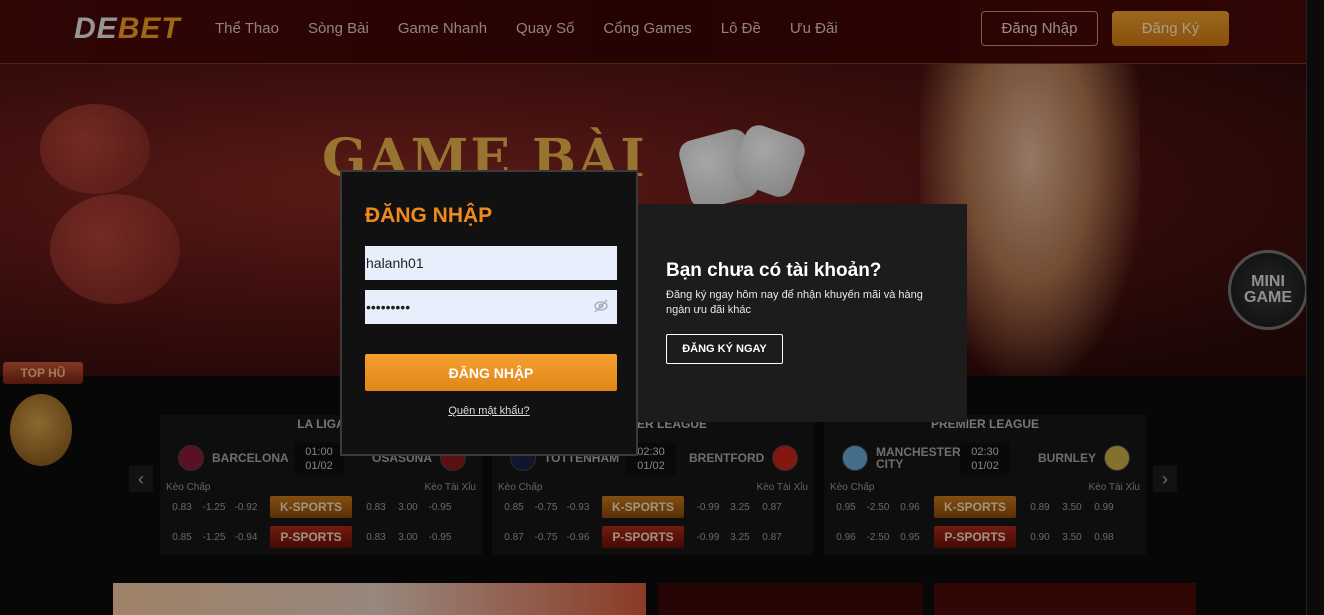 This screenshot has width=1324, height=615. I want to click on eye-off-icon, so click(601, 306).